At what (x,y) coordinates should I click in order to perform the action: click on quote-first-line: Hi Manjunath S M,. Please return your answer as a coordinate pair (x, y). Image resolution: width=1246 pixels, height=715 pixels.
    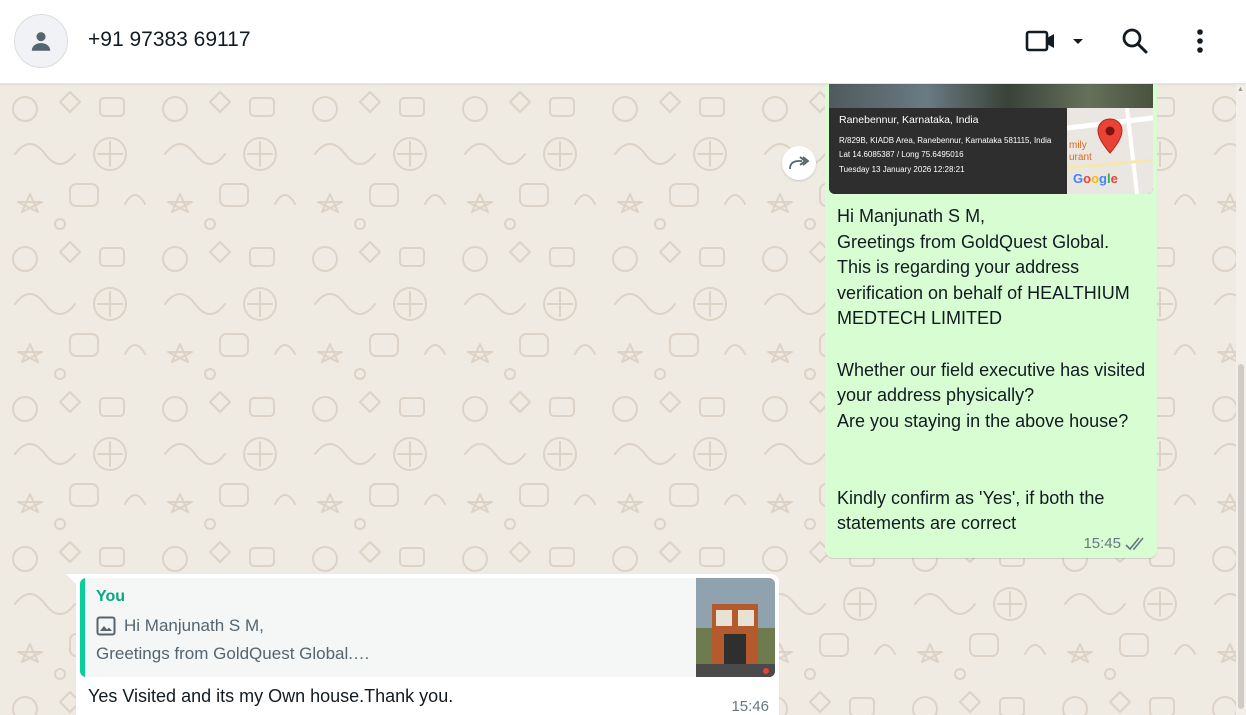
    Looking at the image, I should click on (180, 626).